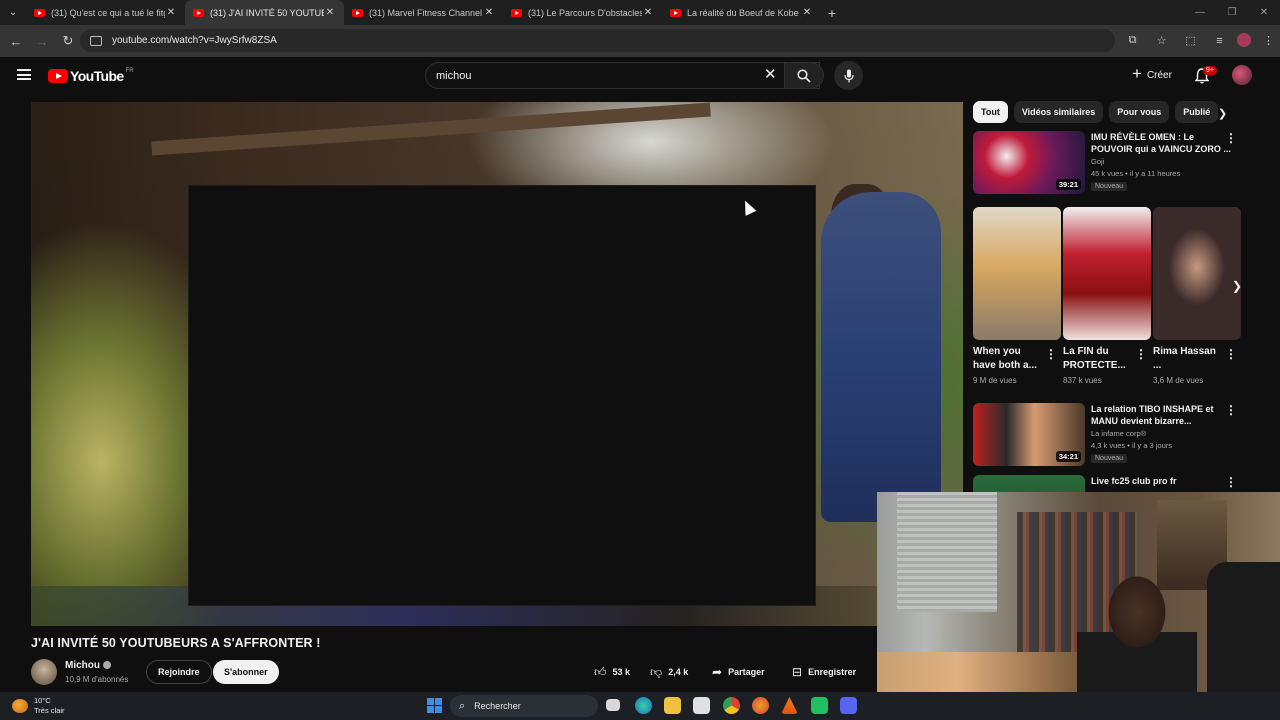  Describe the element at coordinates (42, 700) in the screenshot. I see `temperature: 10°C` at that location.